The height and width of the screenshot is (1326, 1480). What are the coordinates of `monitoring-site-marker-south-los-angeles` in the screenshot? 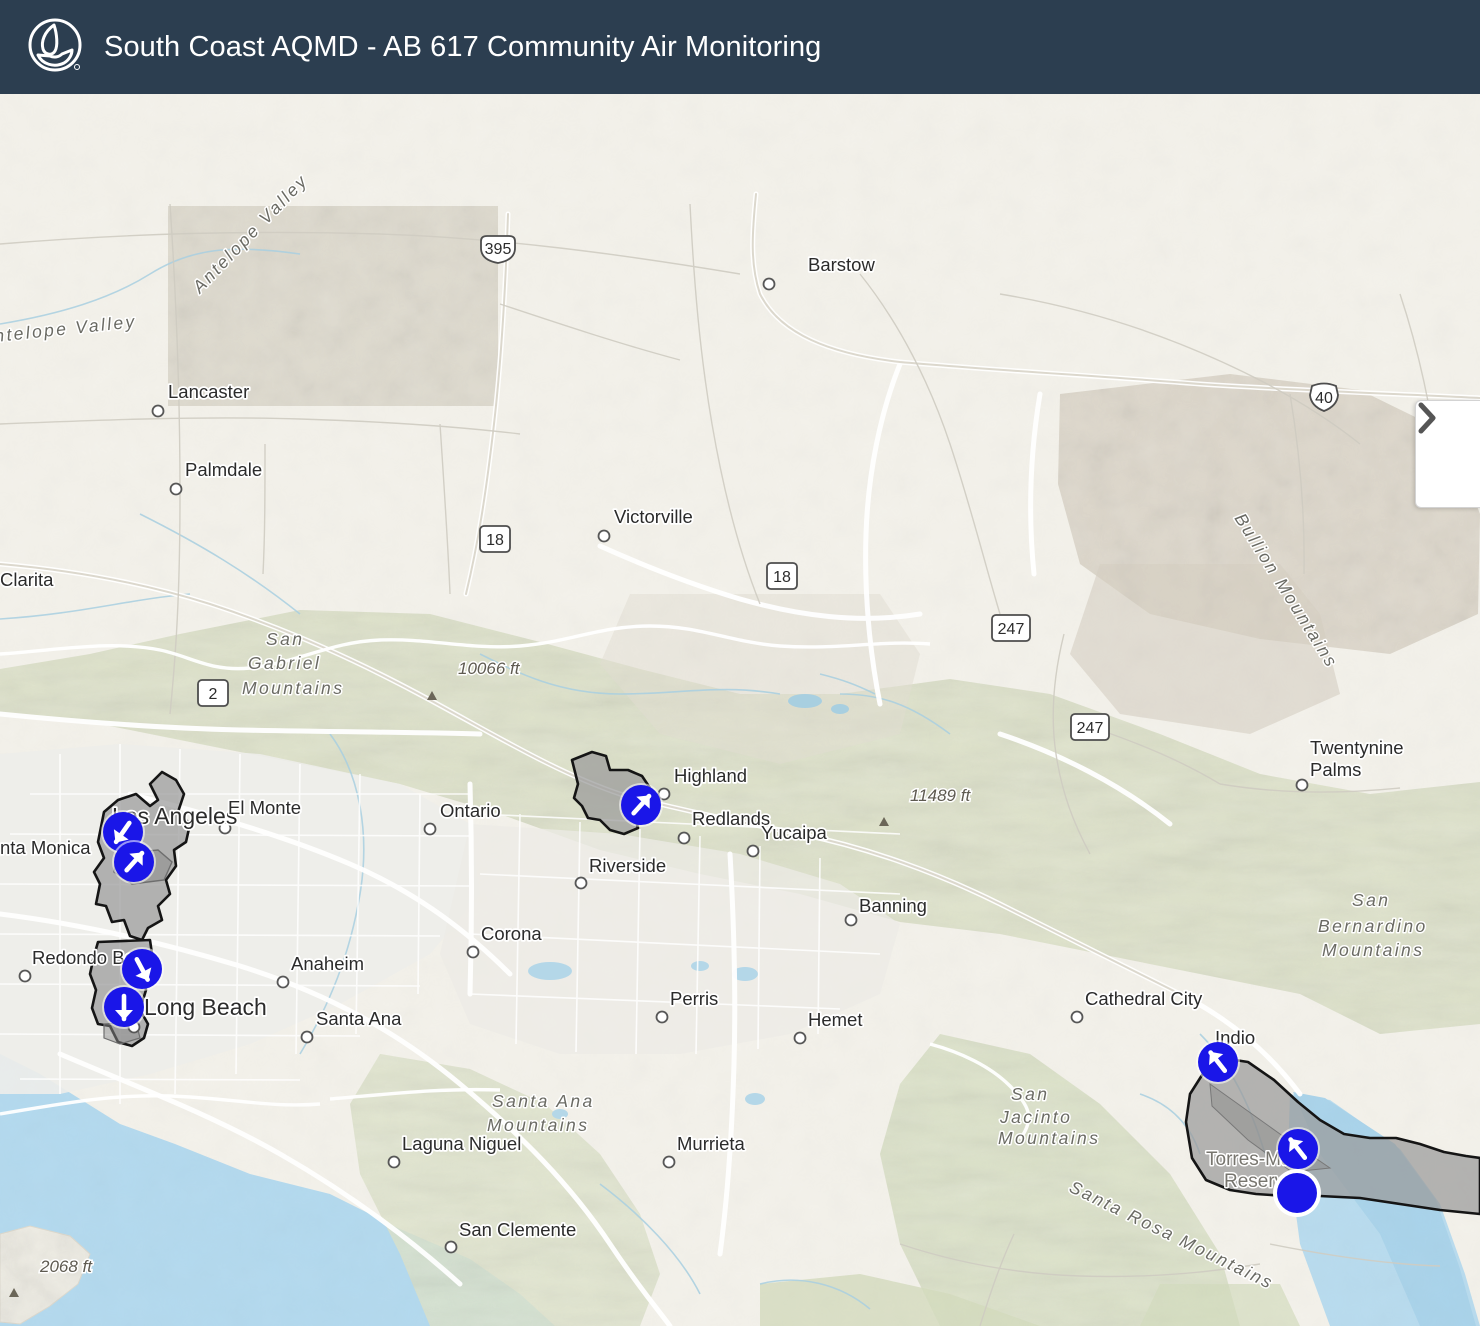 It's located at (134, 862).